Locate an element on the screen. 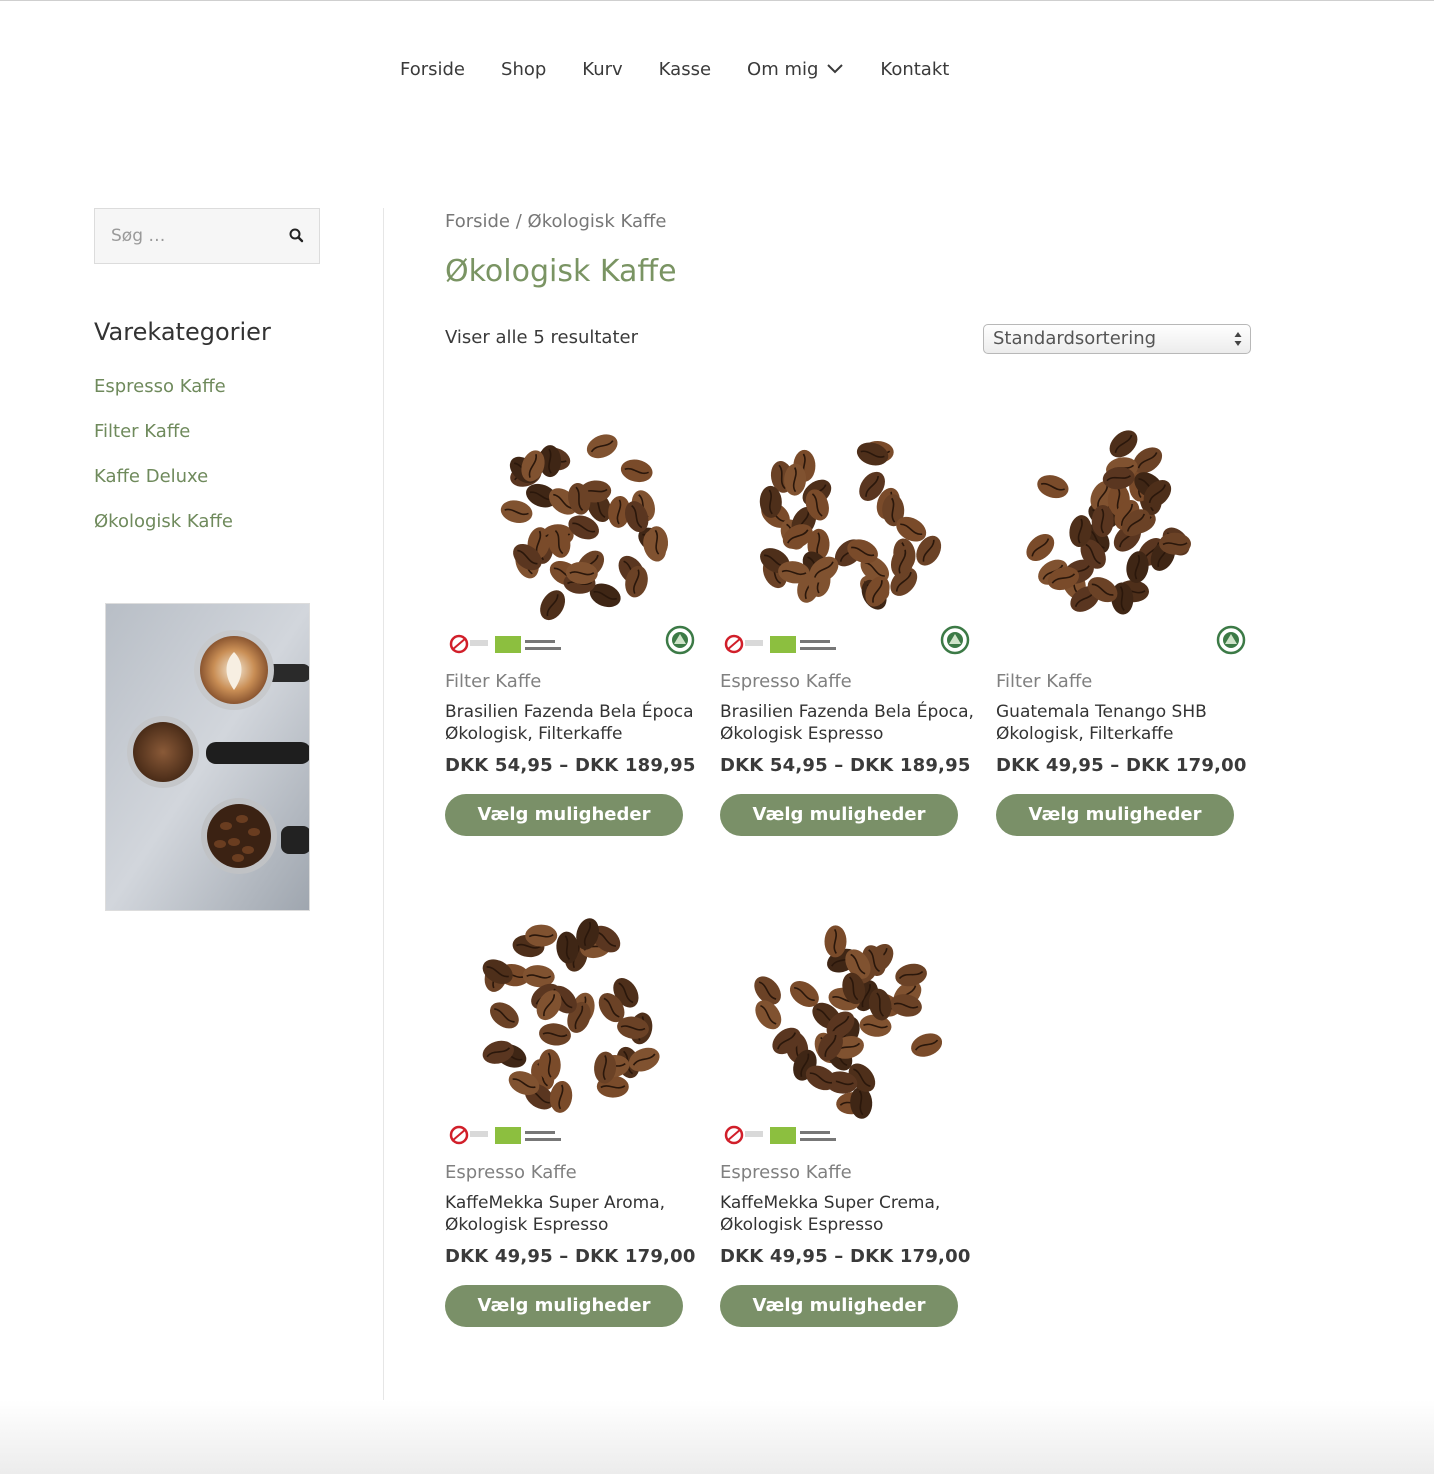  search-input is located at coordinates (193, 236).